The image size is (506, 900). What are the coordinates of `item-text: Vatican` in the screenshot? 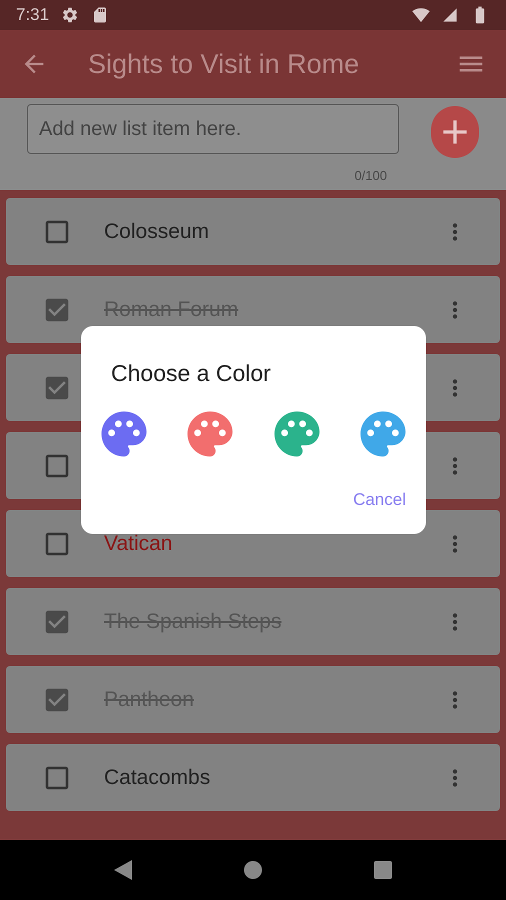 It's located at (138, 543).